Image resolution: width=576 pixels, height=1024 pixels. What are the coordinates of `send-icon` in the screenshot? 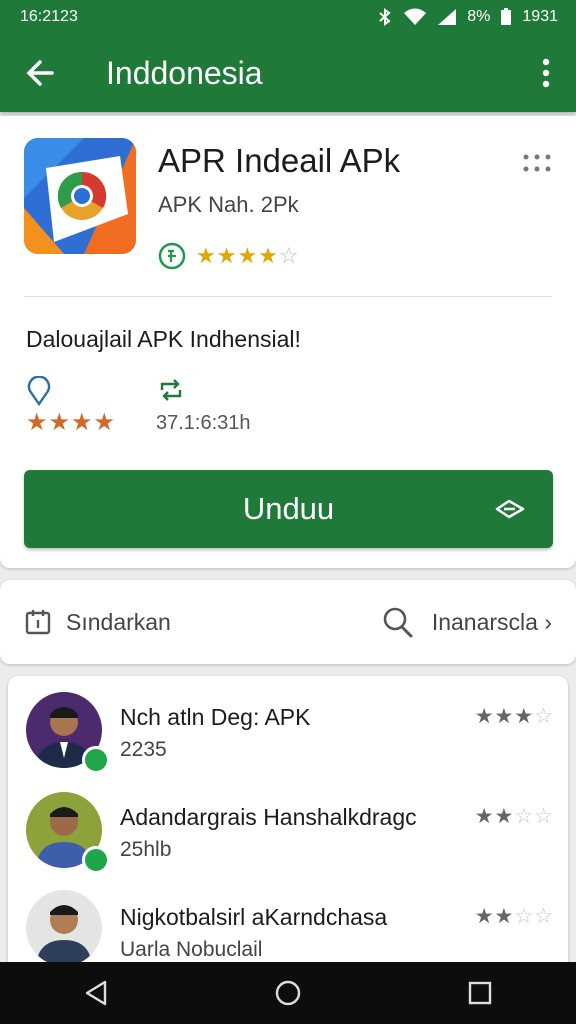 It's located at (510, 509).